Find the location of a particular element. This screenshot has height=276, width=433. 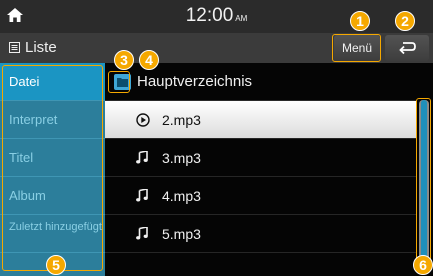

callout-number: 4 is located at coordinates (149, 60).